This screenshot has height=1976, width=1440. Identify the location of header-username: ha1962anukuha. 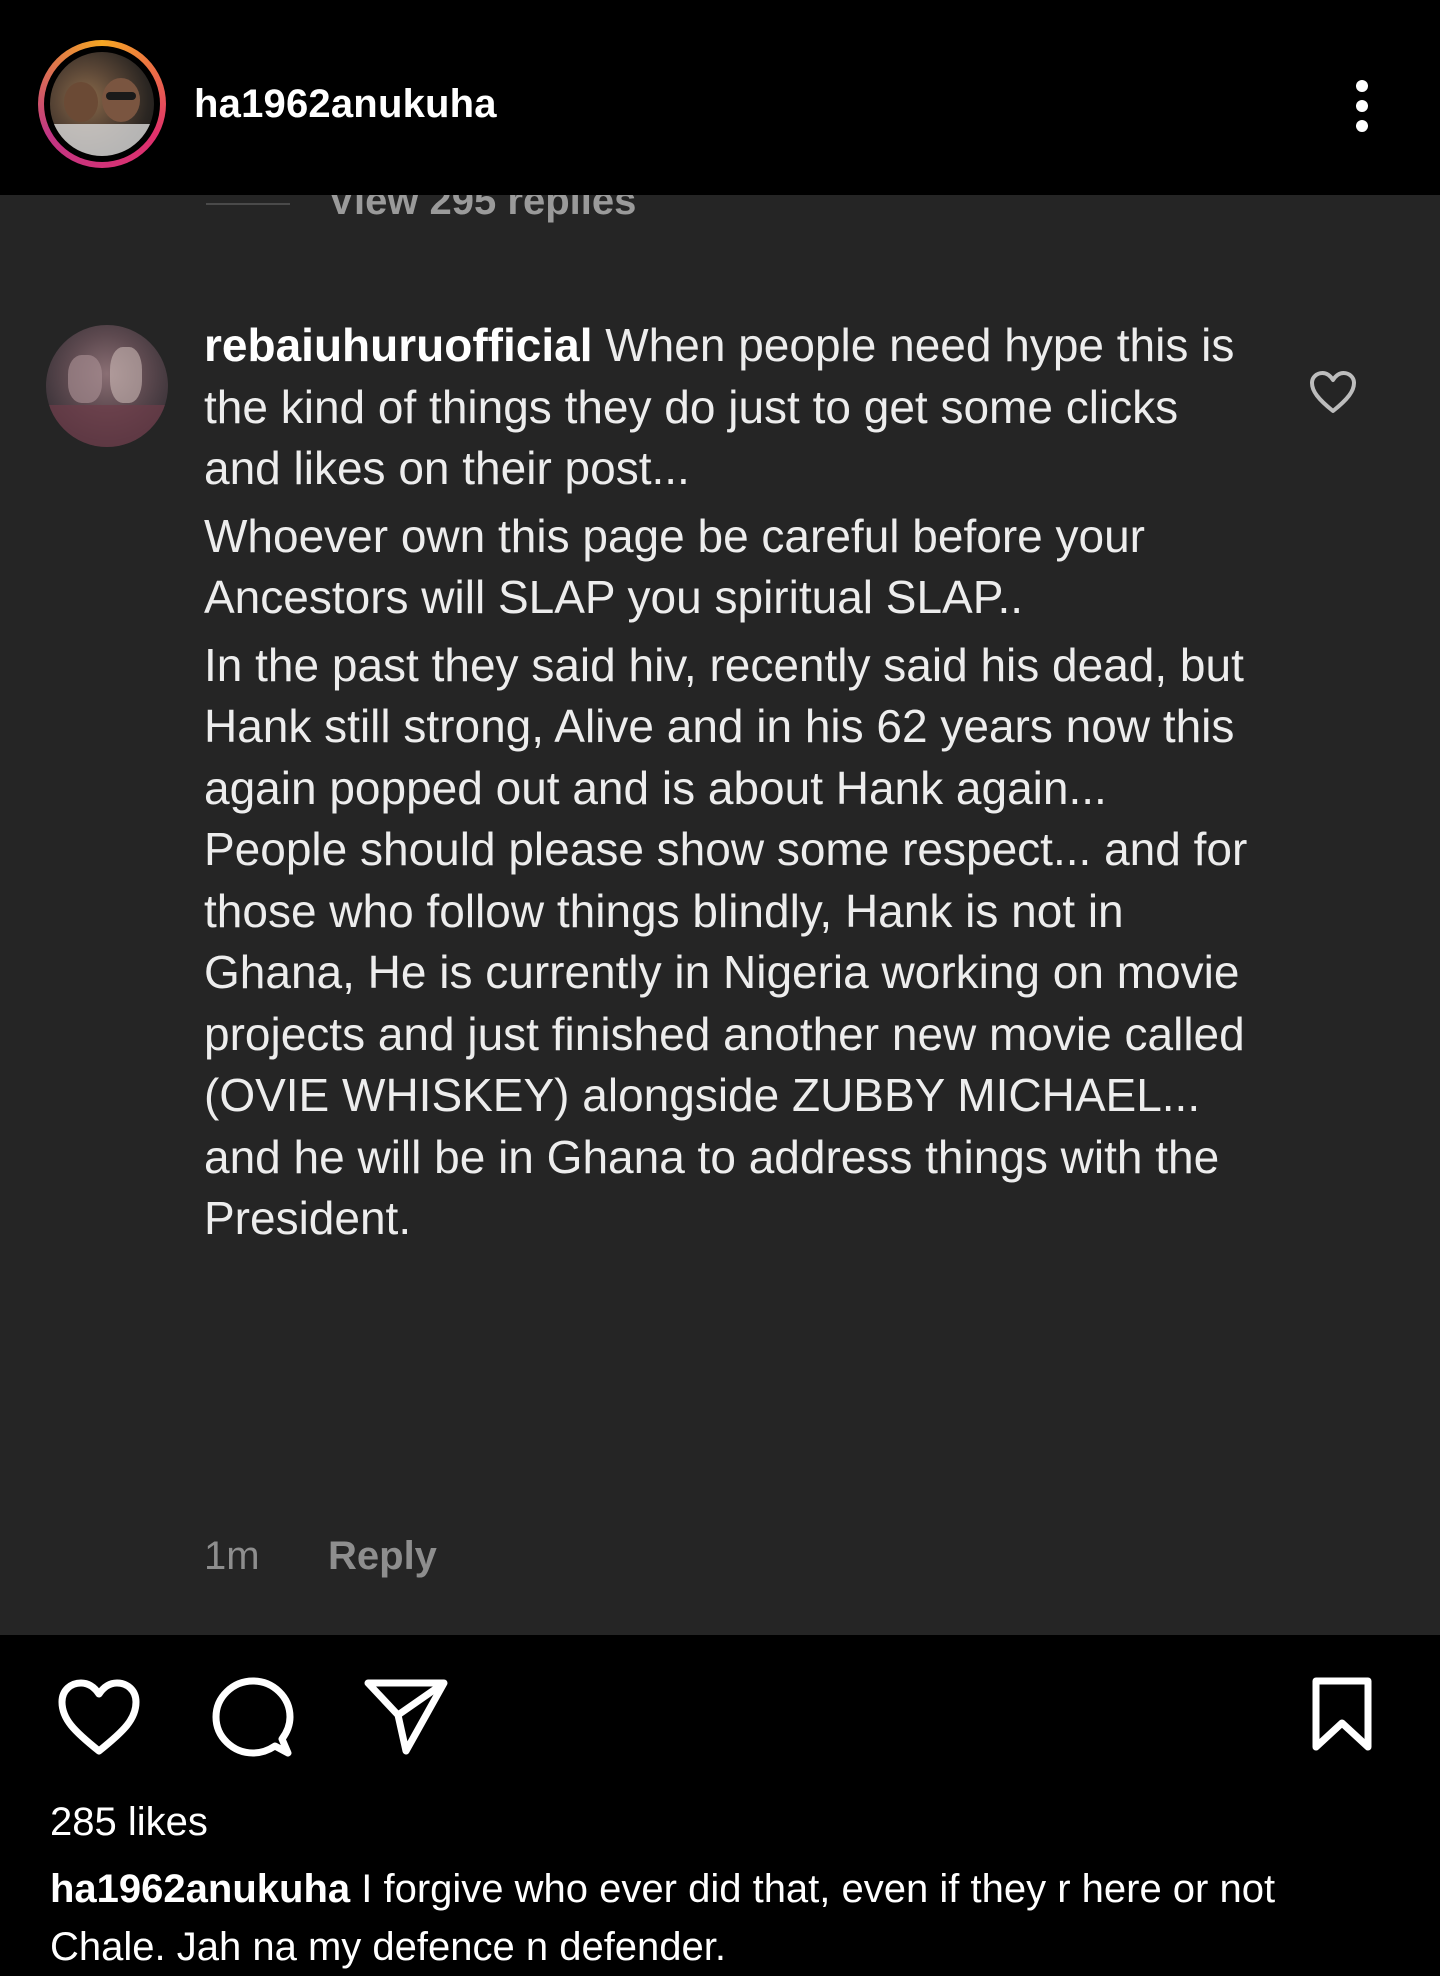
(345, 104).